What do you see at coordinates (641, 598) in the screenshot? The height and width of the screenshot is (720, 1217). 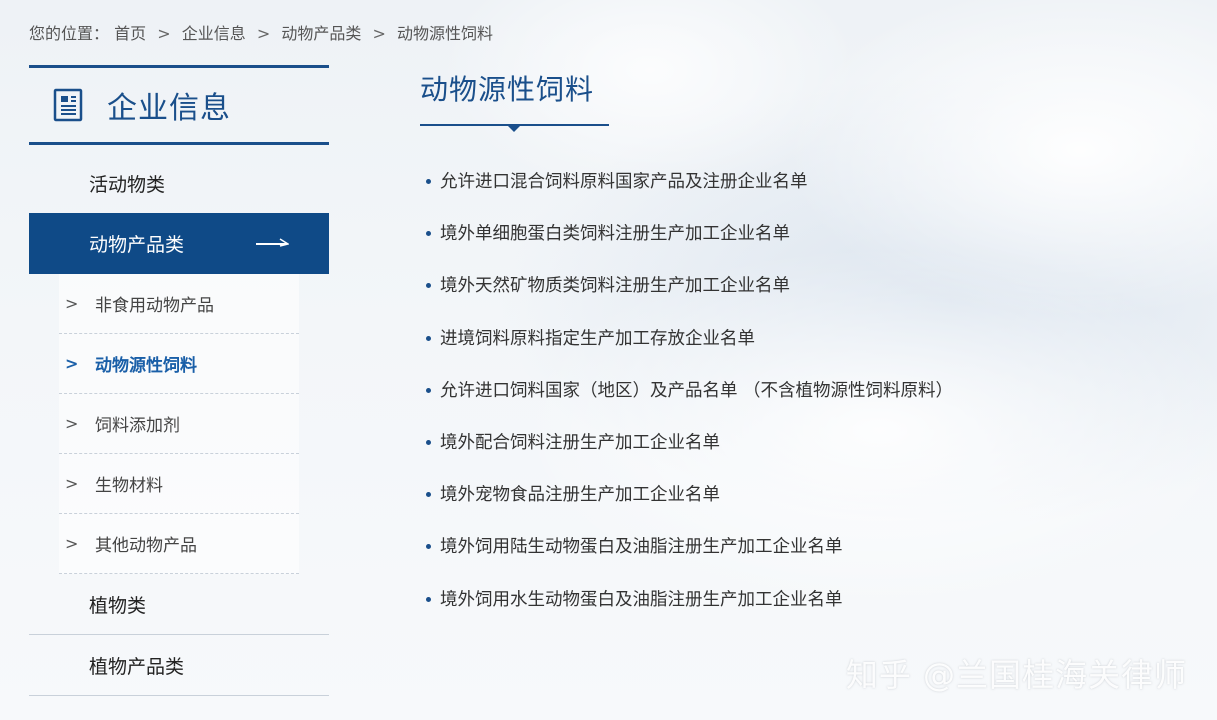 I see `list-item-link: 境外饲用水生动物蛋白及油脂注册生产加工企业名单` at bounding box center [641, 598].